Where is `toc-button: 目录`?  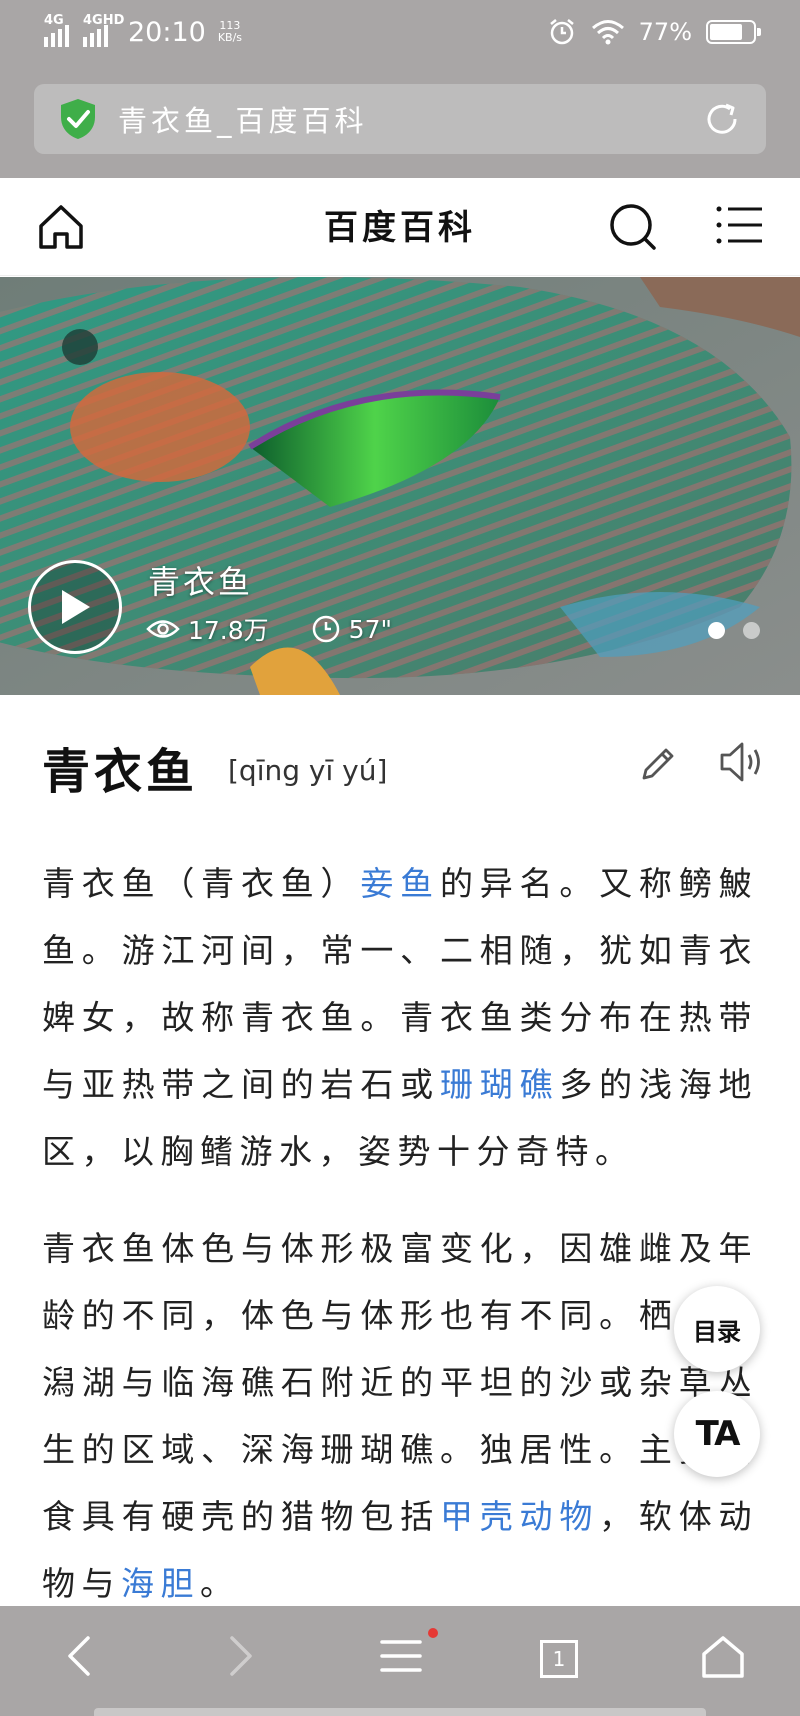 toc-button: 目录 is located at coordinates (717, 1329).